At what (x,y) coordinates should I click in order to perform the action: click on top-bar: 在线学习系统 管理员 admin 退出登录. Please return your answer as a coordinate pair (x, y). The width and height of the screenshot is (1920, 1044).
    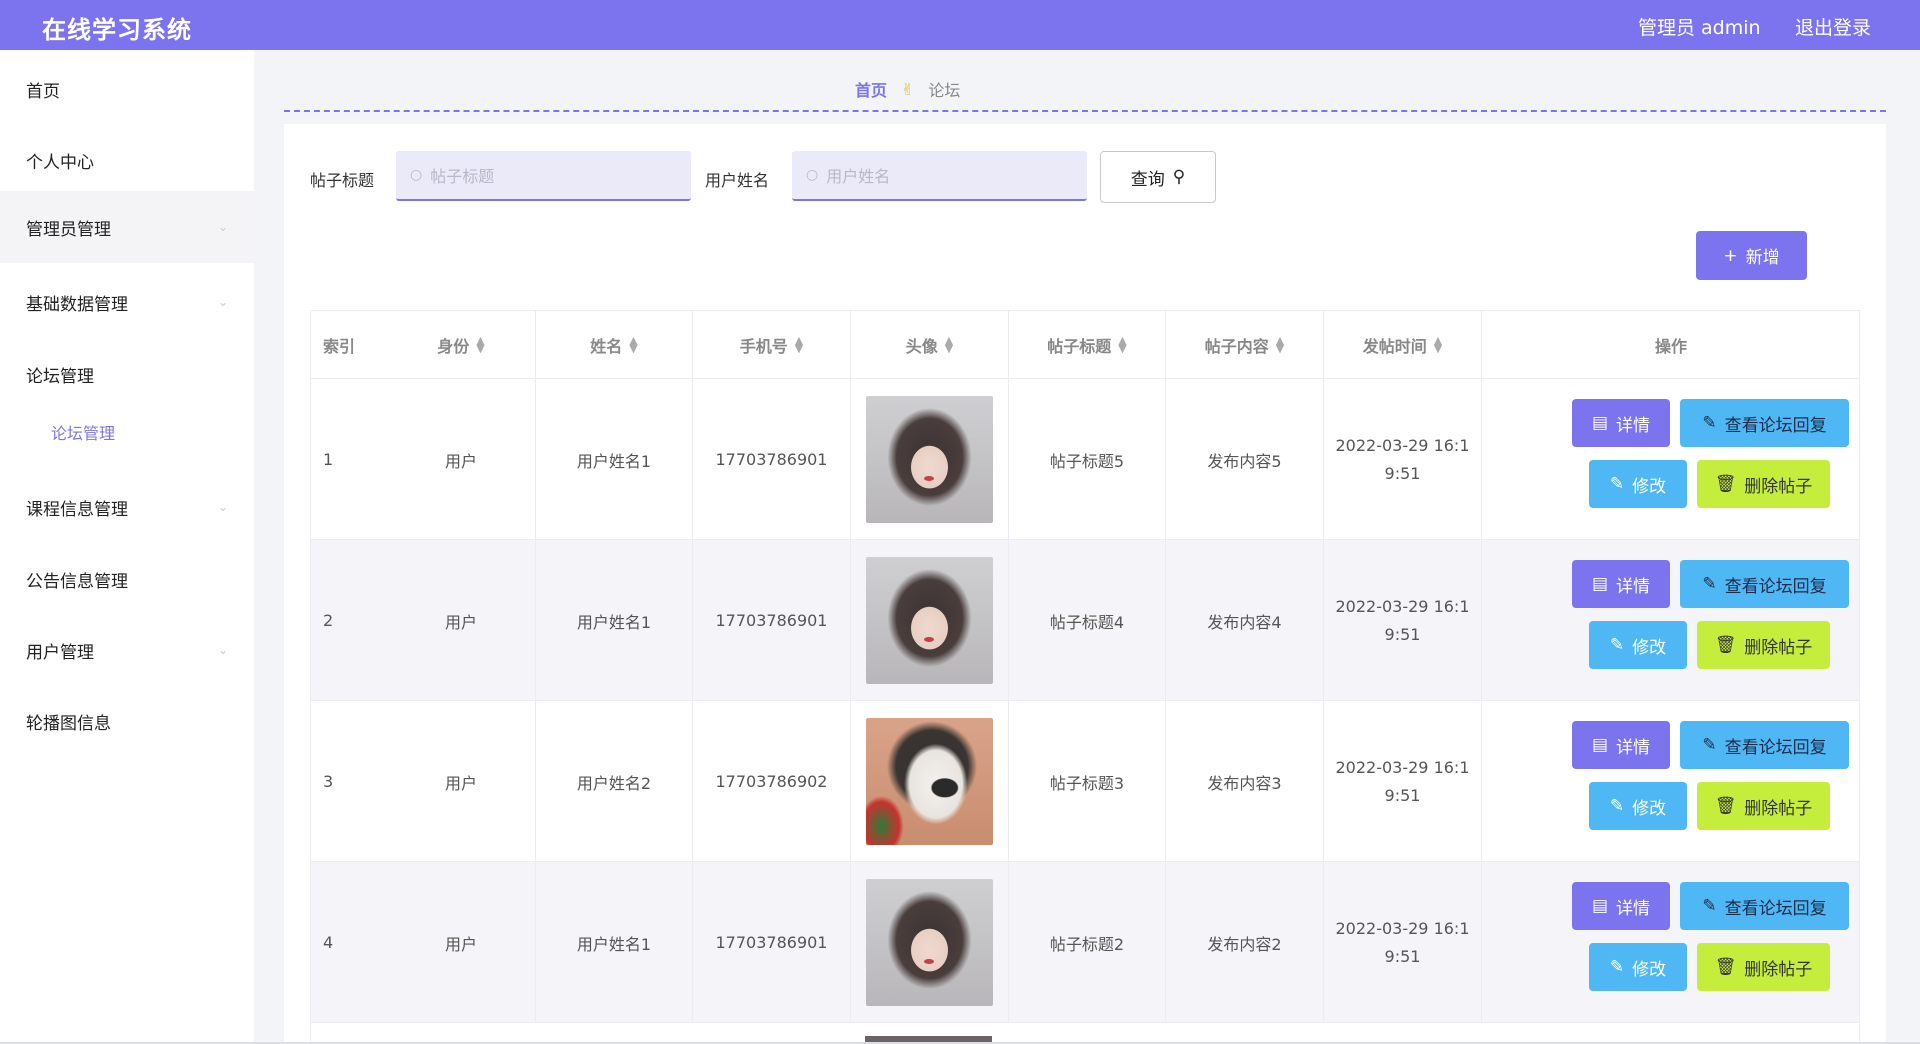
    Looking at the image, I should click on (960, 25).